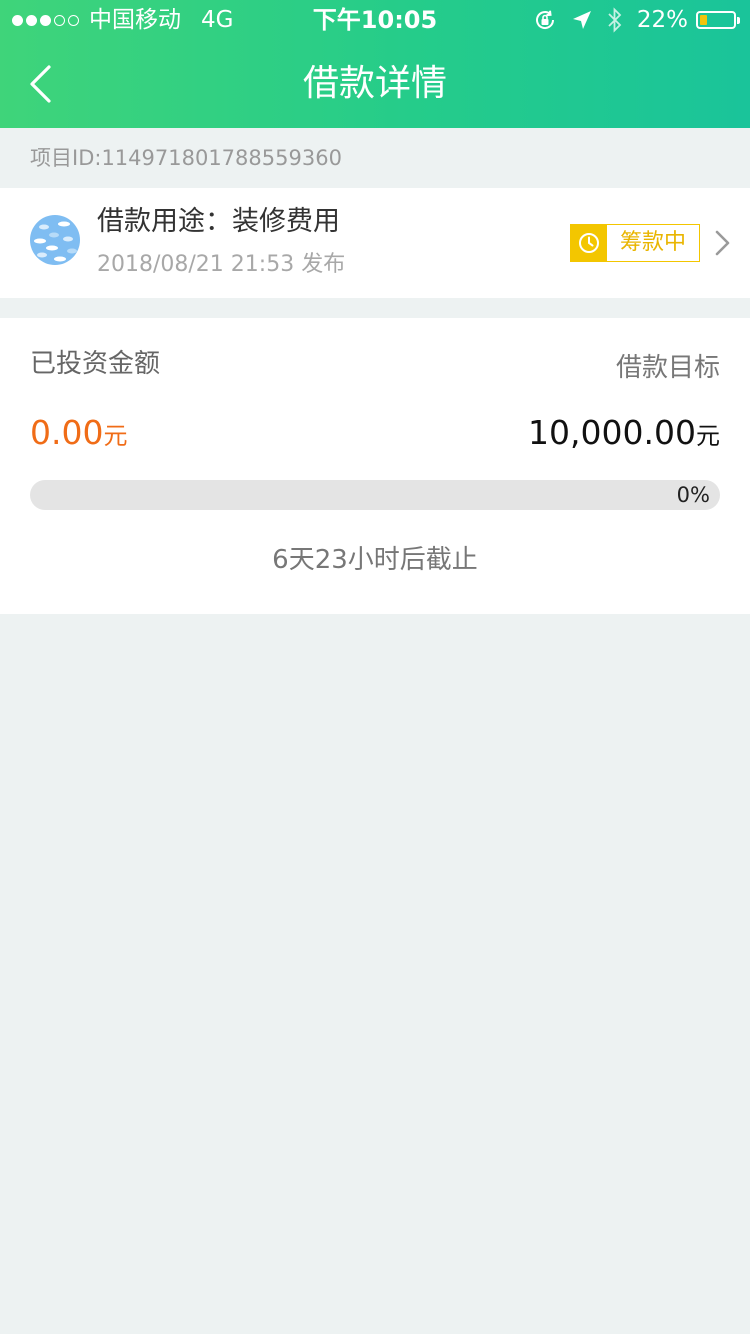  Describe the element at coordinates (375, 560) in the screenshot. I see `deadline-countdown: 6天23小时后截止` at that location.